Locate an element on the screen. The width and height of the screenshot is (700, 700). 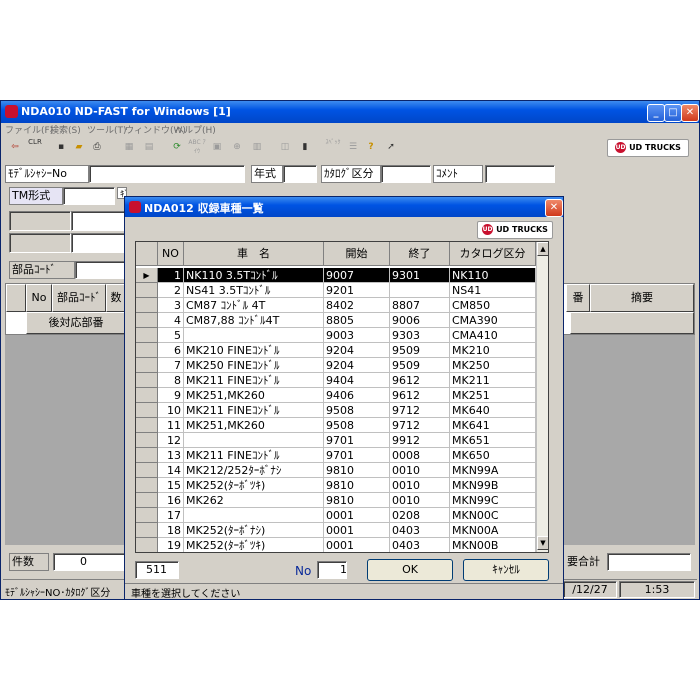
ok-button: OK is located at coordinates (410, 570).